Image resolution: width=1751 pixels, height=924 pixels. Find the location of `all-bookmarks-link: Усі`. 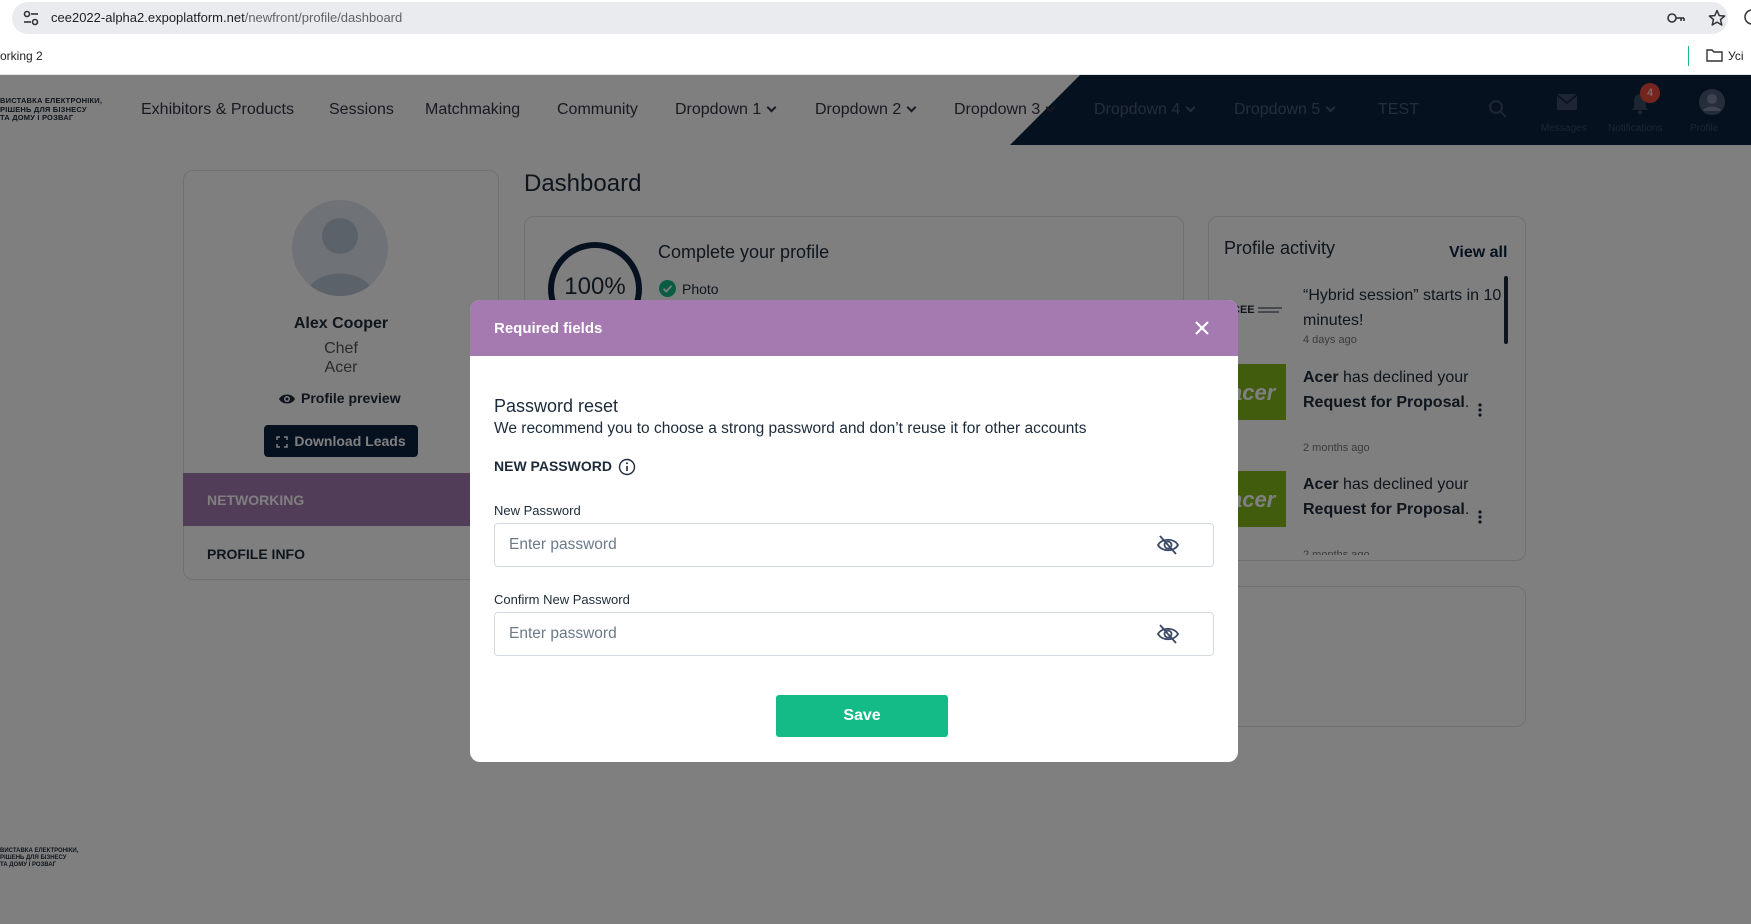

all-bookmarks-link: Усі is located at coordinates (1736, 56).